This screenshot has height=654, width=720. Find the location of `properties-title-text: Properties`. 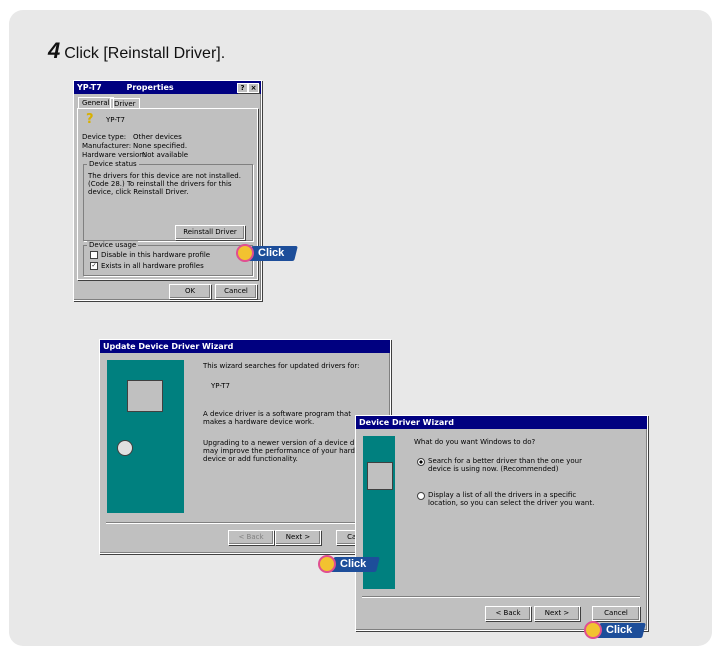

properties-title-text: Properties is located at coordinates (150, 87).